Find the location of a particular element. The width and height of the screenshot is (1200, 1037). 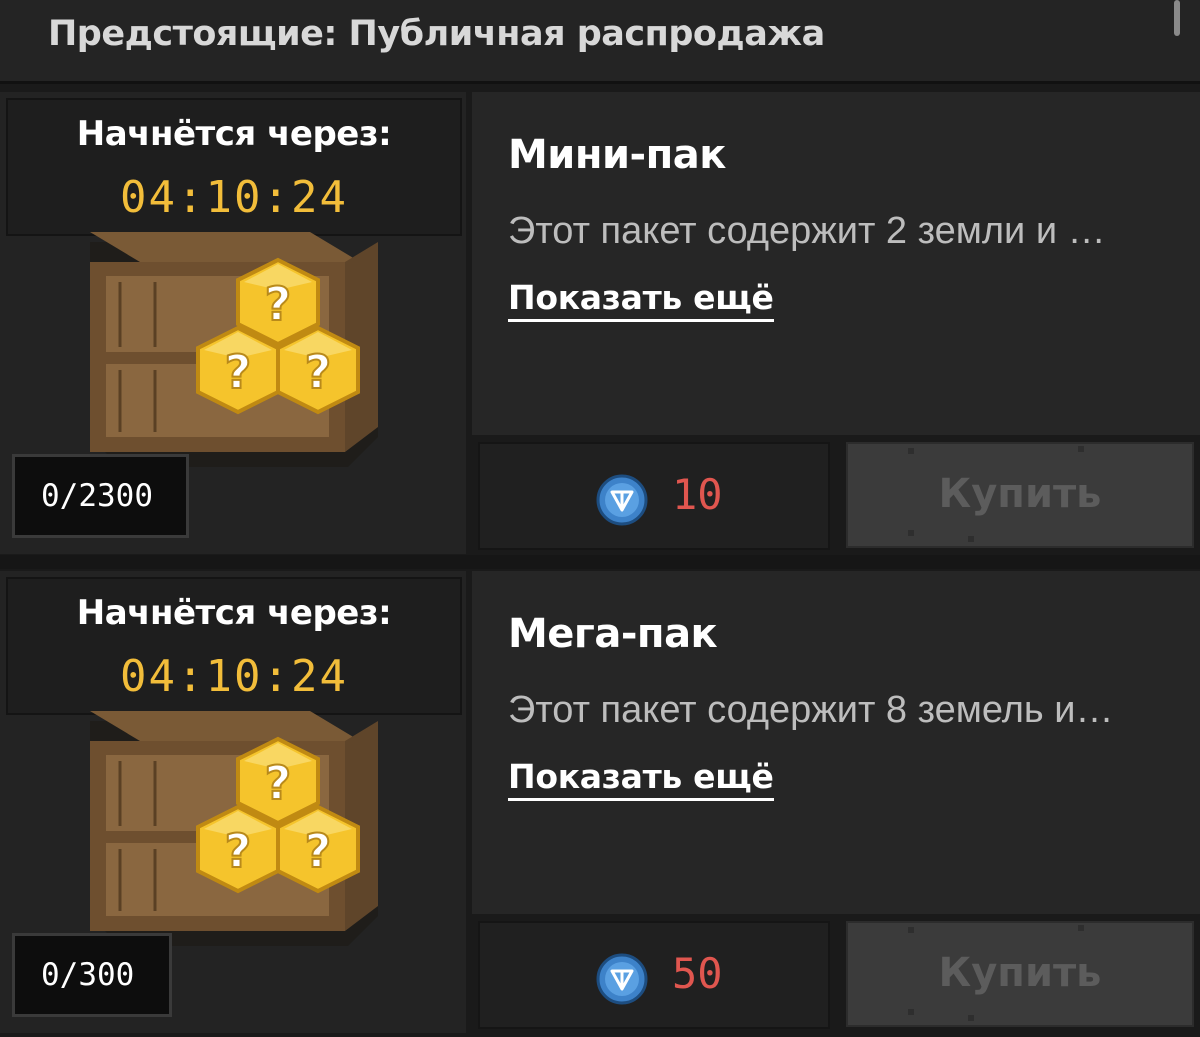

card-divider is located at coordinates (600, 562).